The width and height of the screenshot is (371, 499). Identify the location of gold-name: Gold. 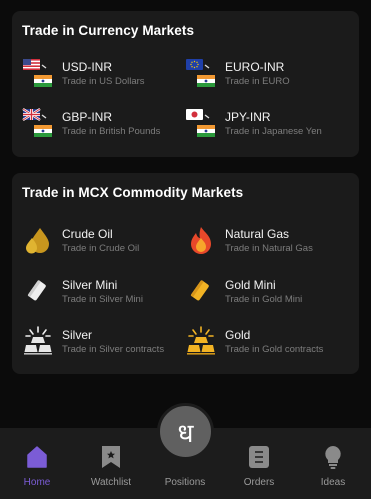
(238, 335).